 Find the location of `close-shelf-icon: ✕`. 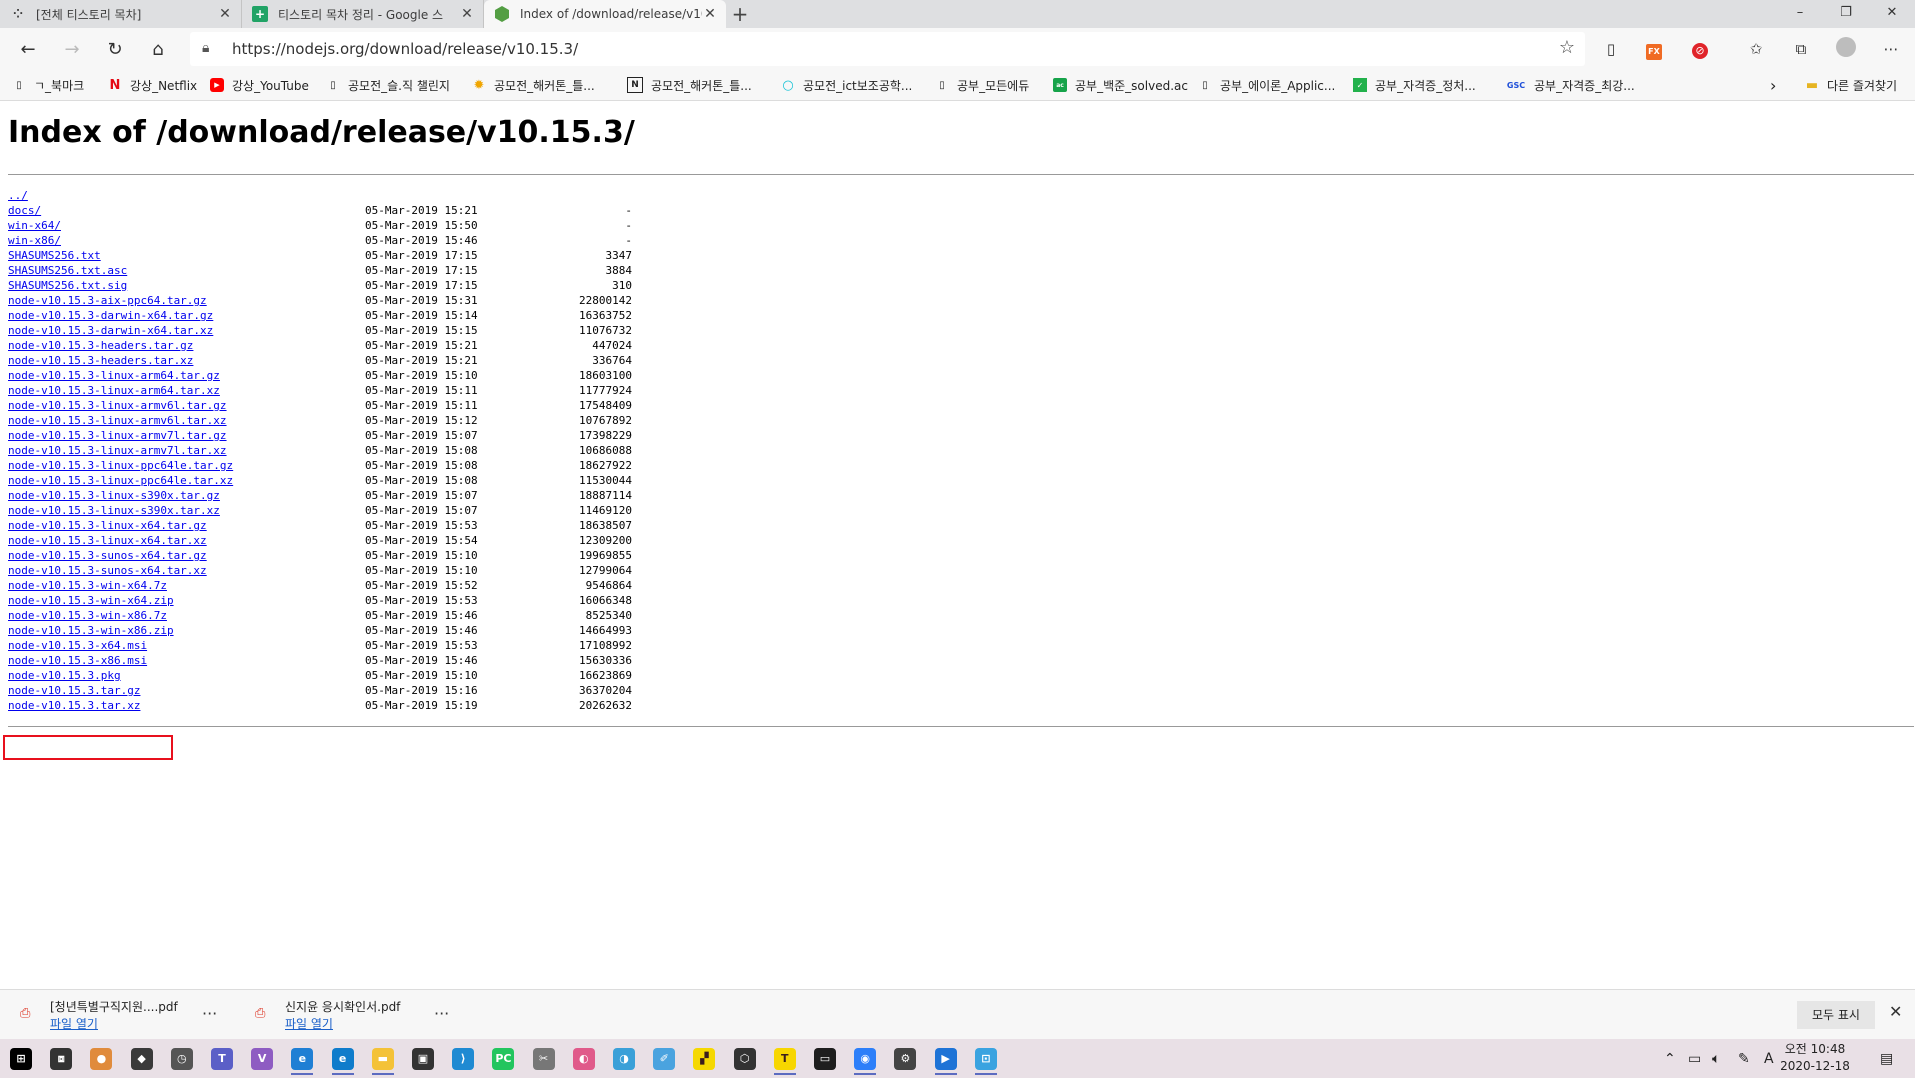

close-shelf-icon: ✕ is located at coordinates (1895, 1011).